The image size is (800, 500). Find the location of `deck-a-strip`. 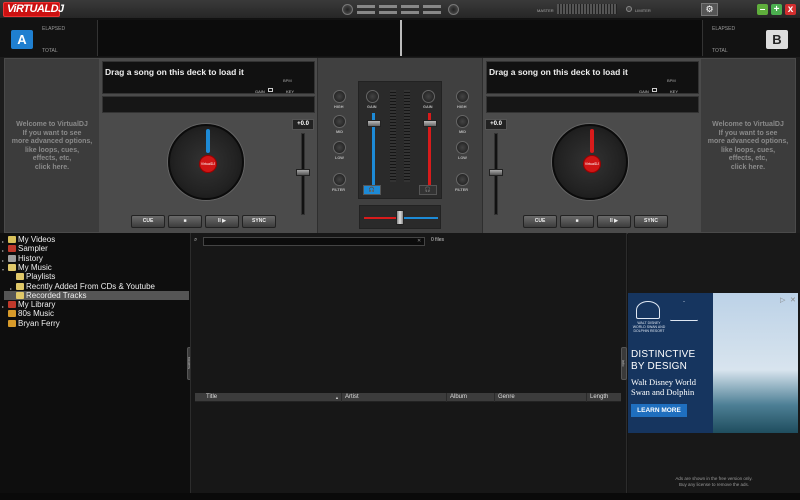

deck-a-strip is located at coordinates (208, 104).